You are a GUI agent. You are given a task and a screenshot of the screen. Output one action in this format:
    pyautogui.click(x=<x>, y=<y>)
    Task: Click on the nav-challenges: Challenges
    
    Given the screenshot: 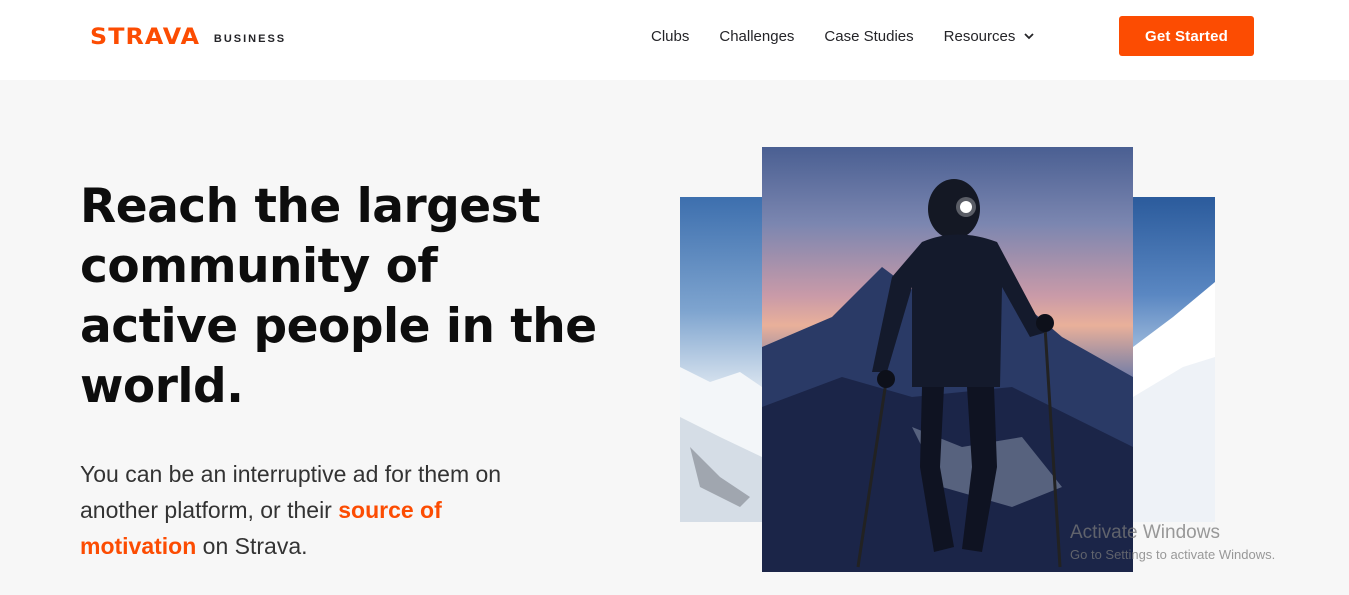 What is the action you would take?
    pyautogui.click(x=756, y=36)
    